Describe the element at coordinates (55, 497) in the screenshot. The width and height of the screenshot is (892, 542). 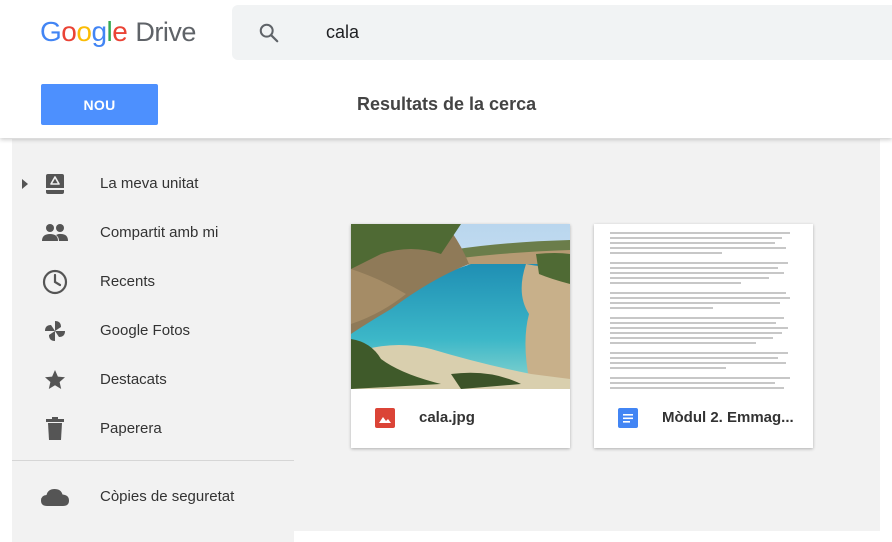
I see `cloud-icon` at that location.